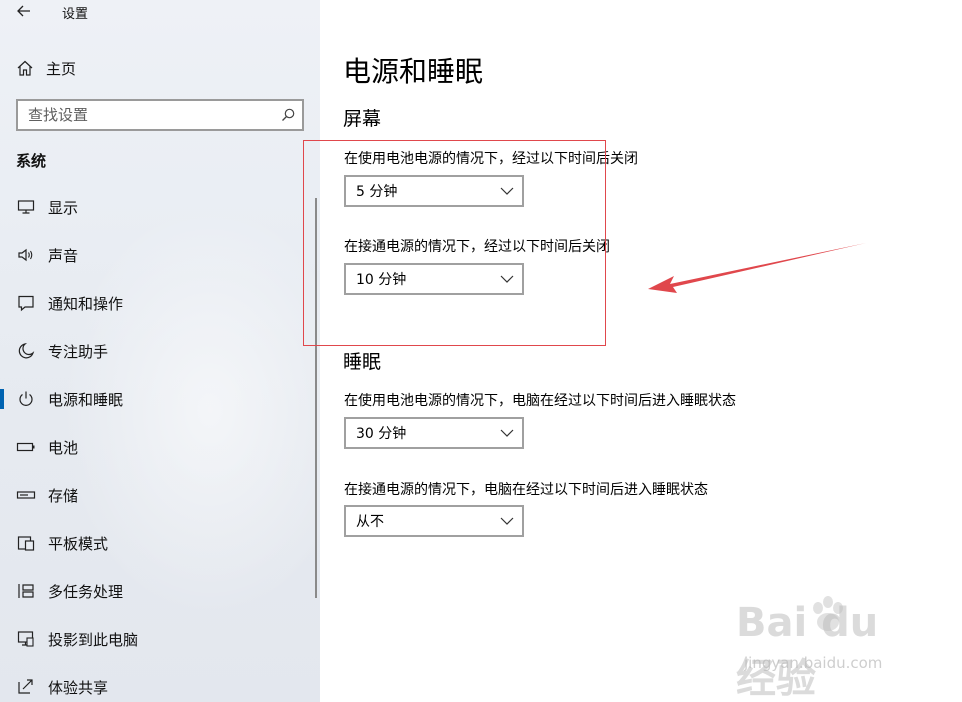  Describe the element at coordinates (61, 68) in the screenshot. I see `home-label: 主页` at that location.